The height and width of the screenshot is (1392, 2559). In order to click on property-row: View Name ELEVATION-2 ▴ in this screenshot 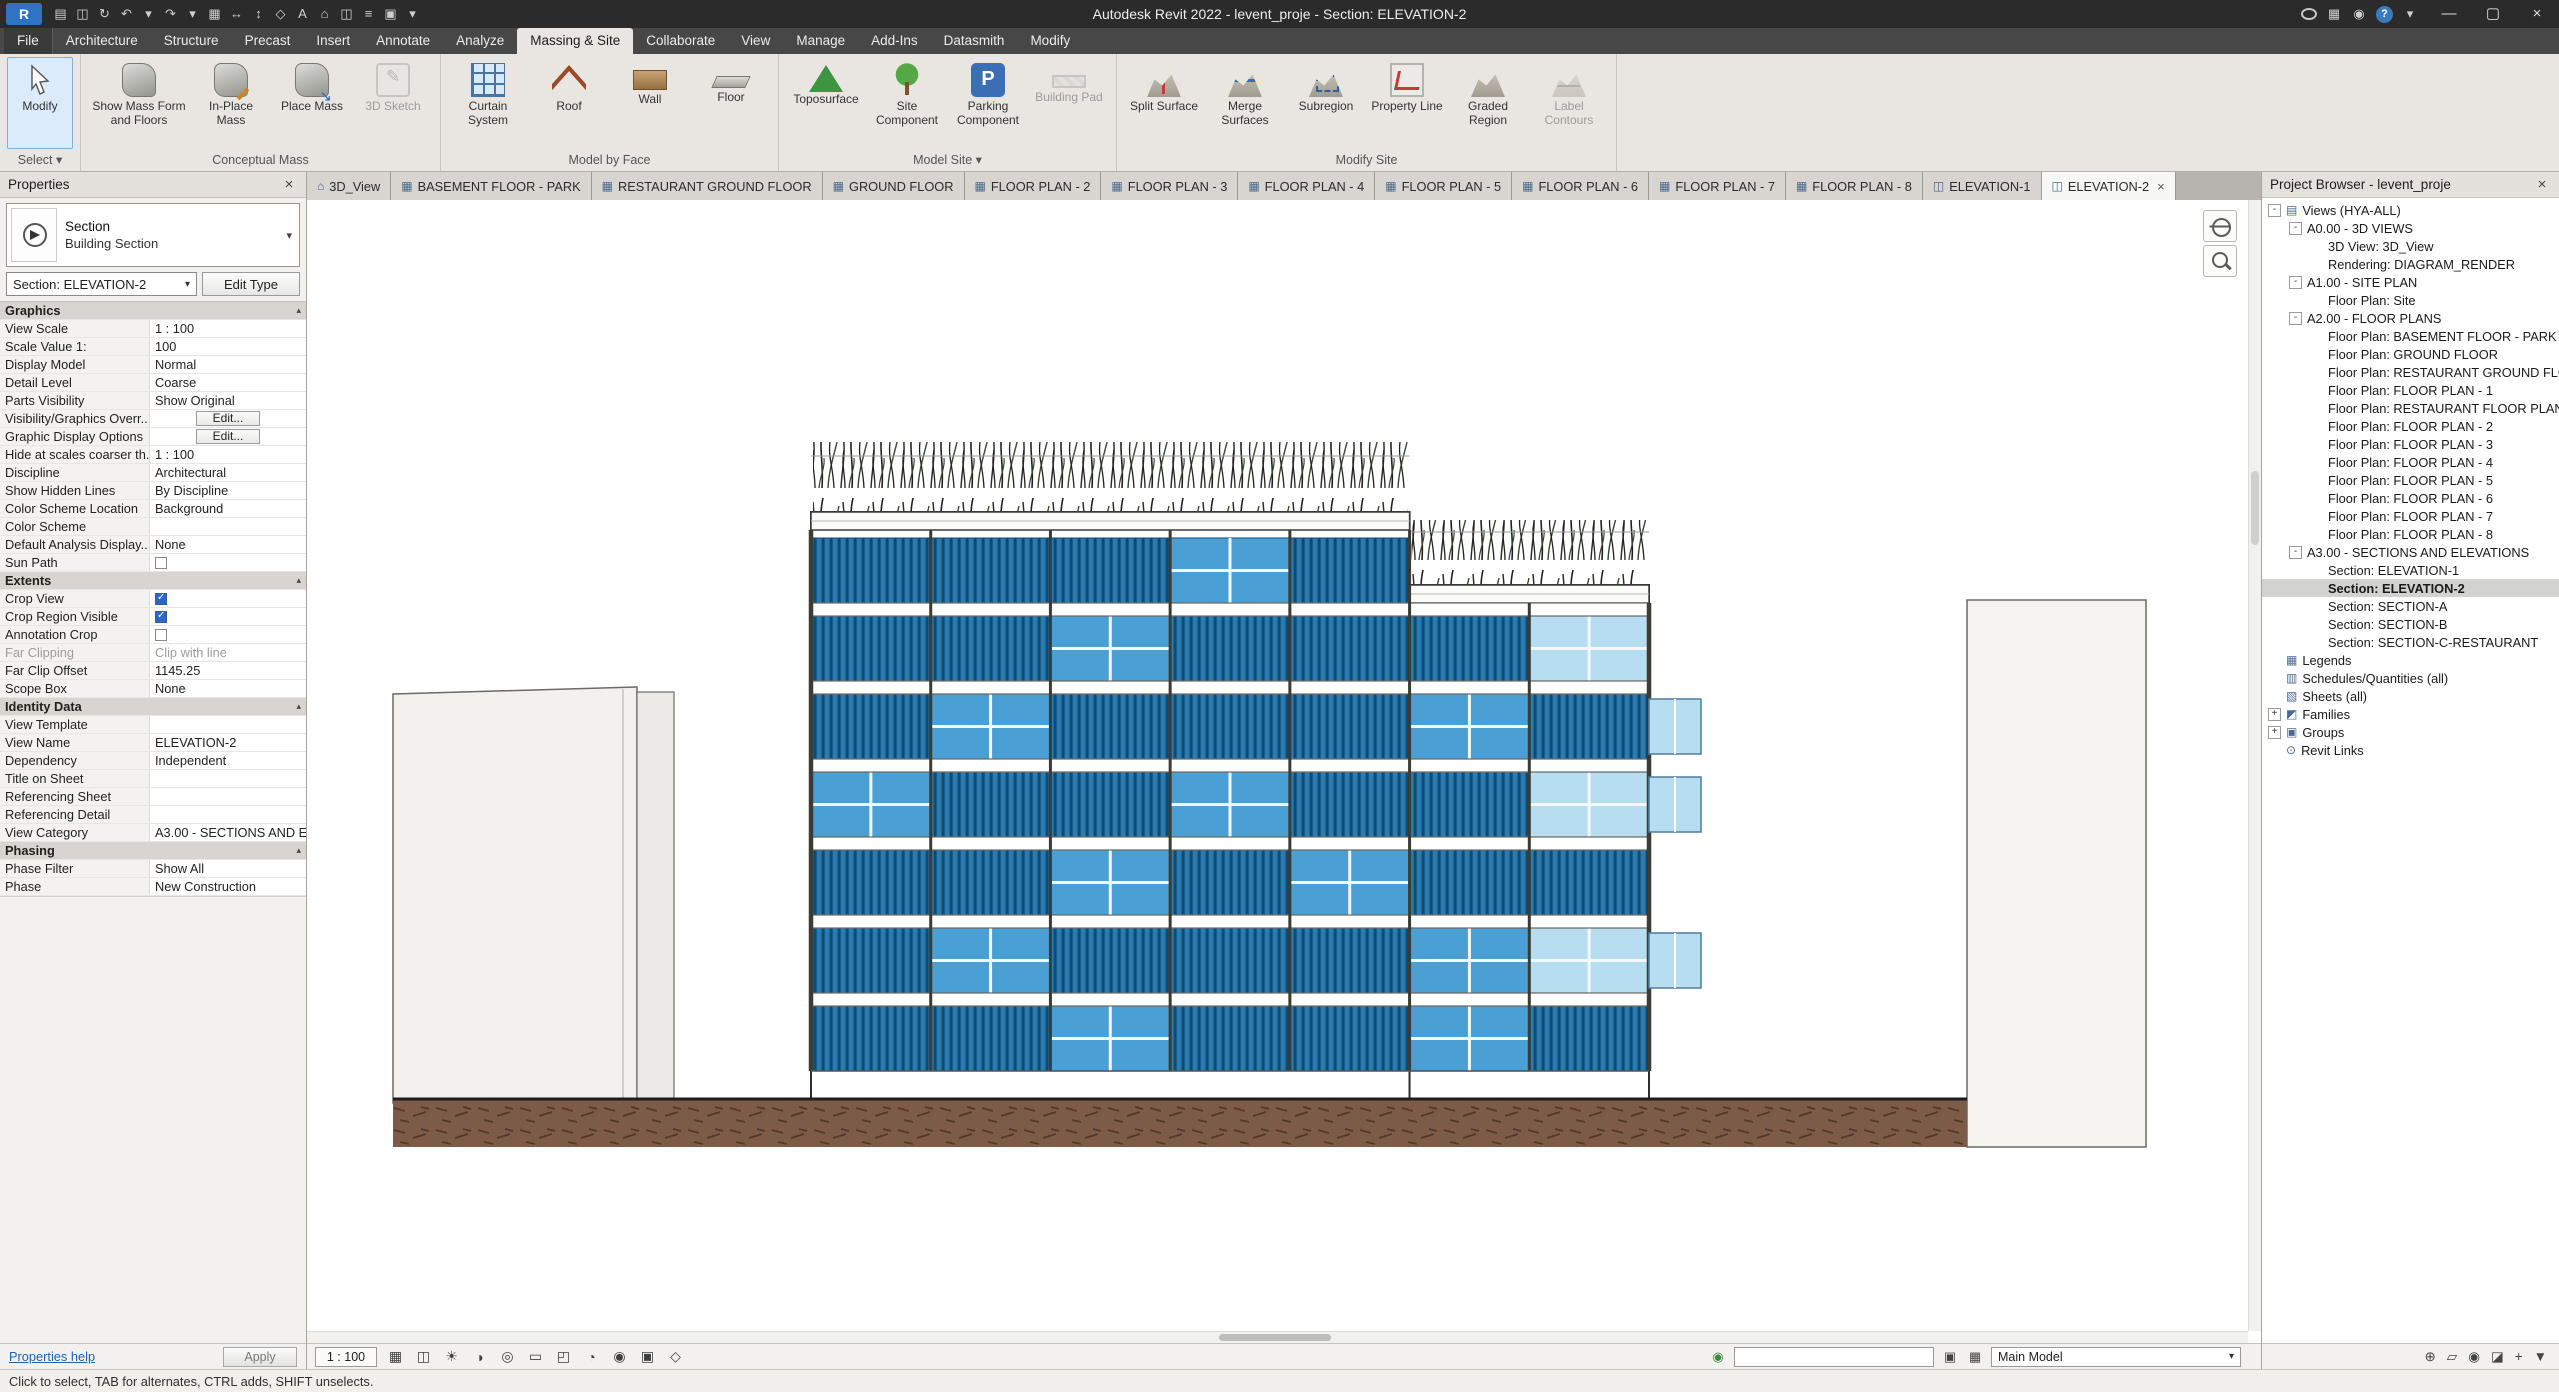, I will do `click(153, 743)`.